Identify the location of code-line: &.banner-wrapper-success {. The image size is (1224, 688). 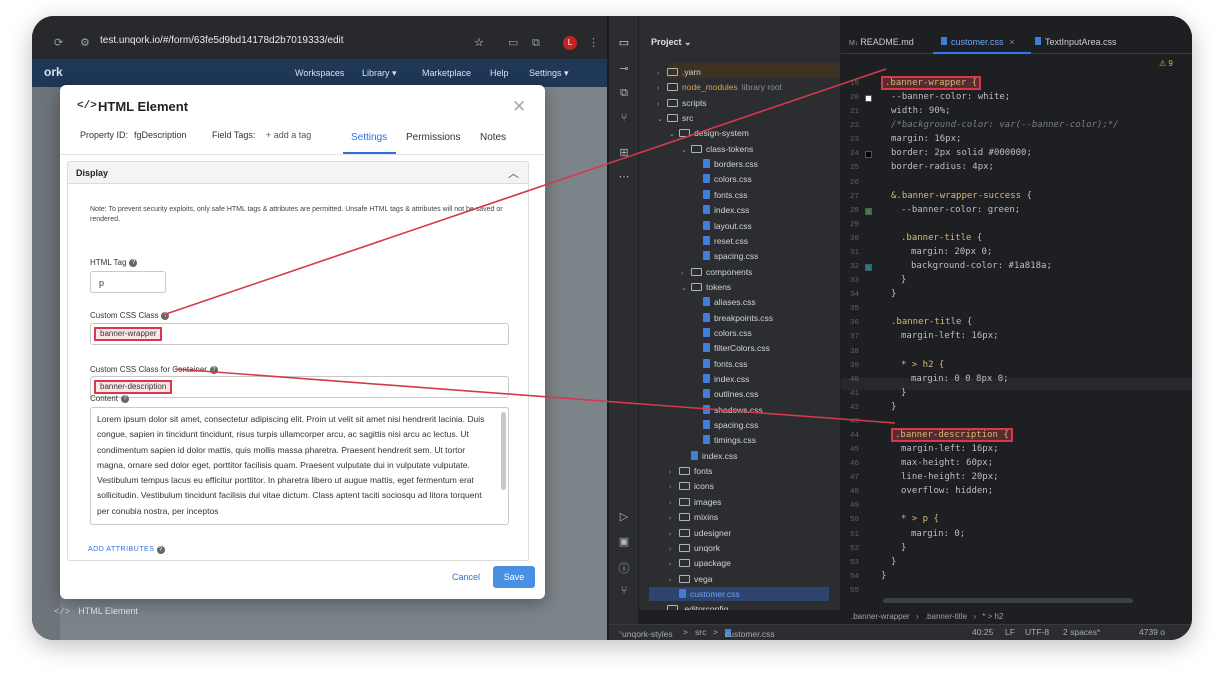
(961, 196).